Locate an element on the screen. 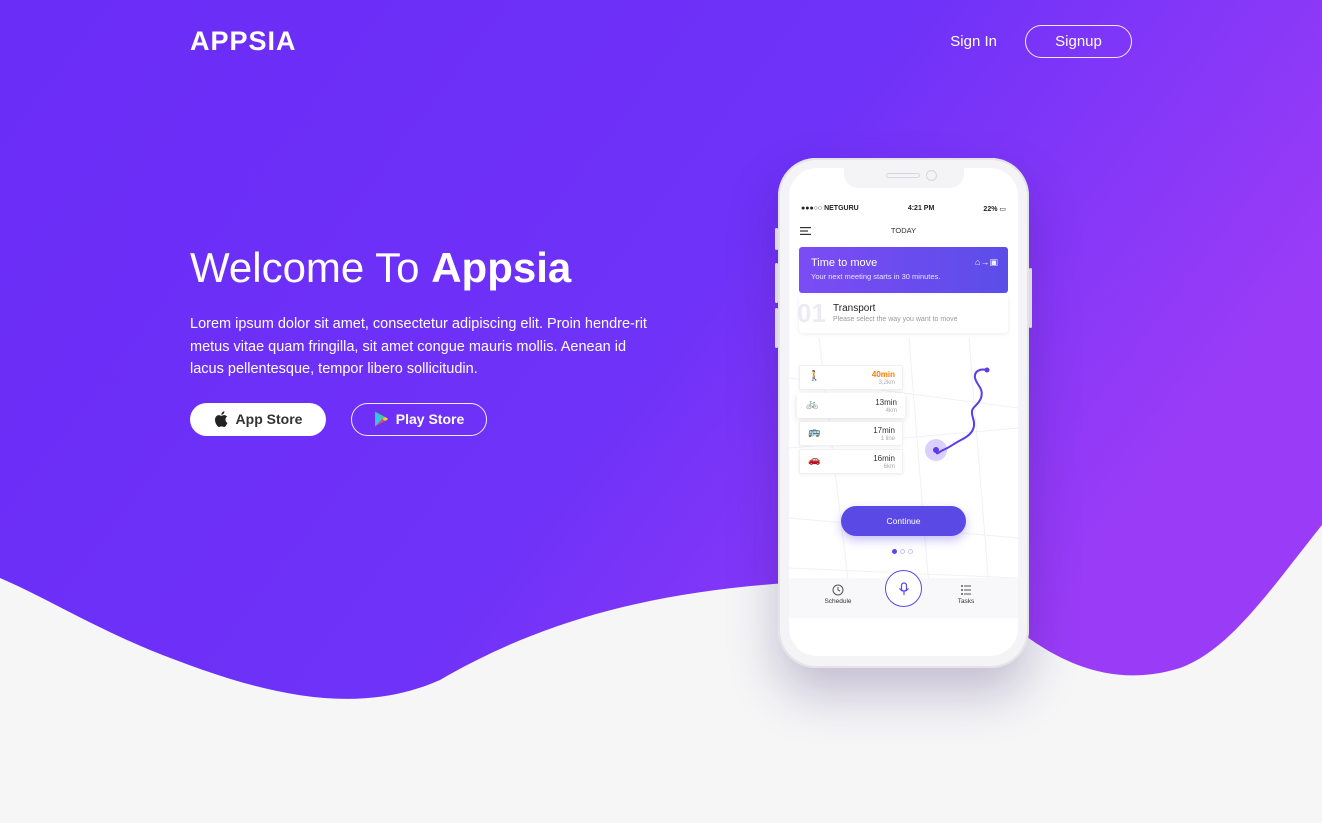  hero-title: Welcome To Appsia is located at coordinates (425, 268).